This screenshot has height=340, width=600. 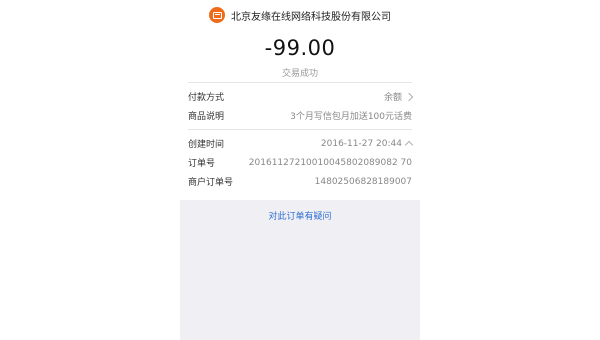 What do you see at coordinates (206, 145) in the screenshot?
I see `created-time-label: 创建时间` at bounding box center [206, 145].